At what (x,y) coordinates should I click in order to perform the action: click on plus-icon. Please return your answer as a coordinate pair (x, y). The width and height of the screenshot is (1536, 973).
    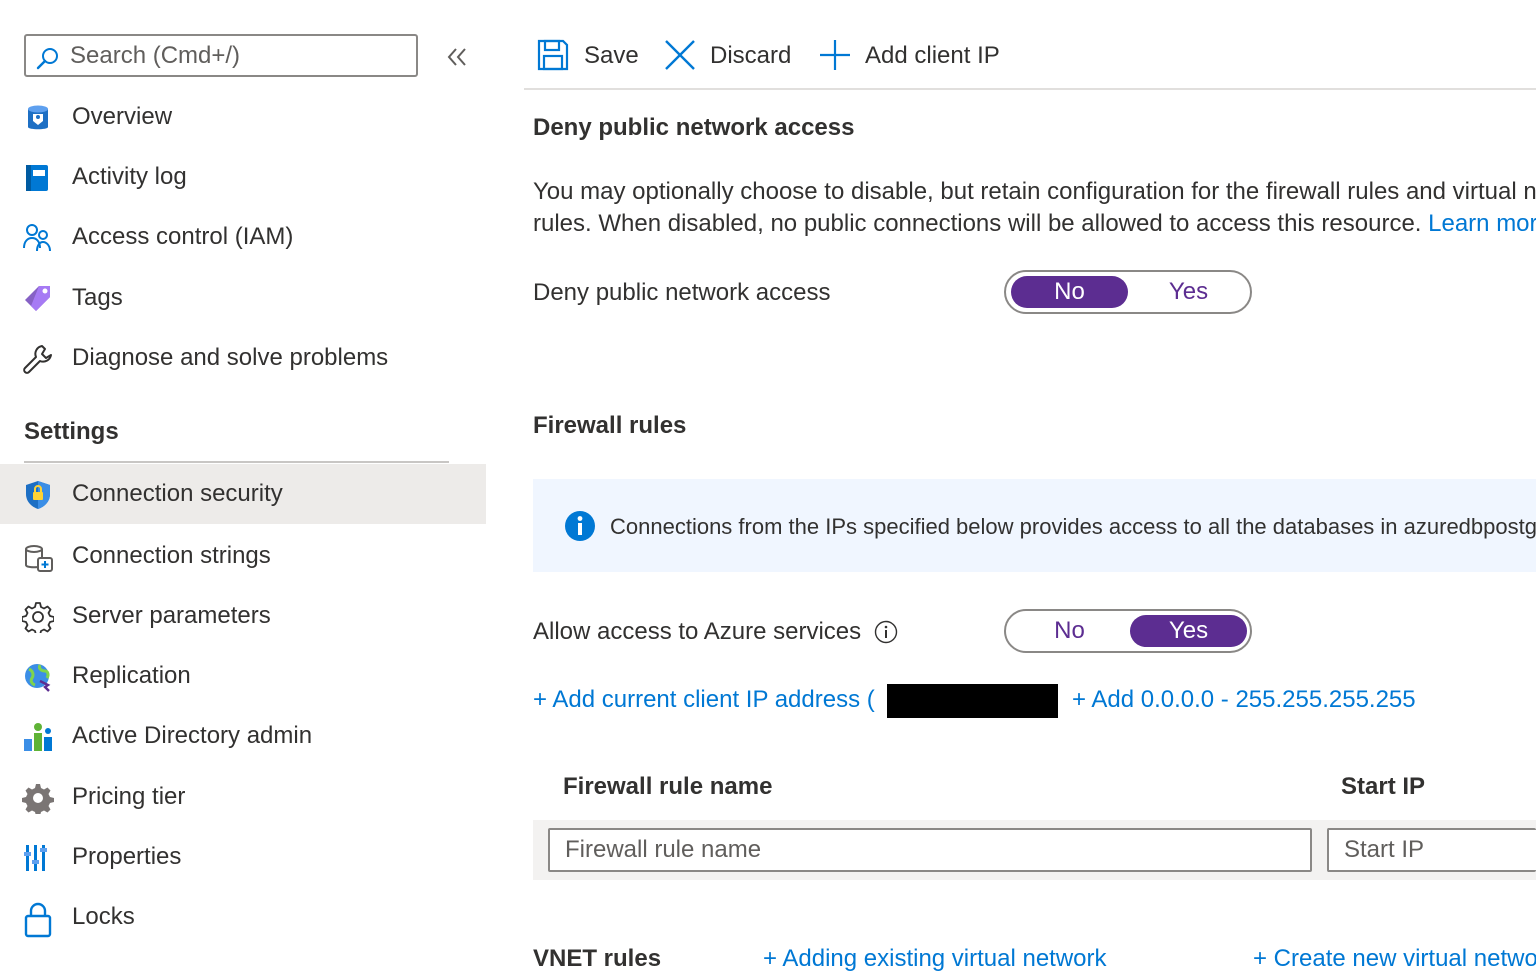
    Looking at the image, I should click on (835, 55).